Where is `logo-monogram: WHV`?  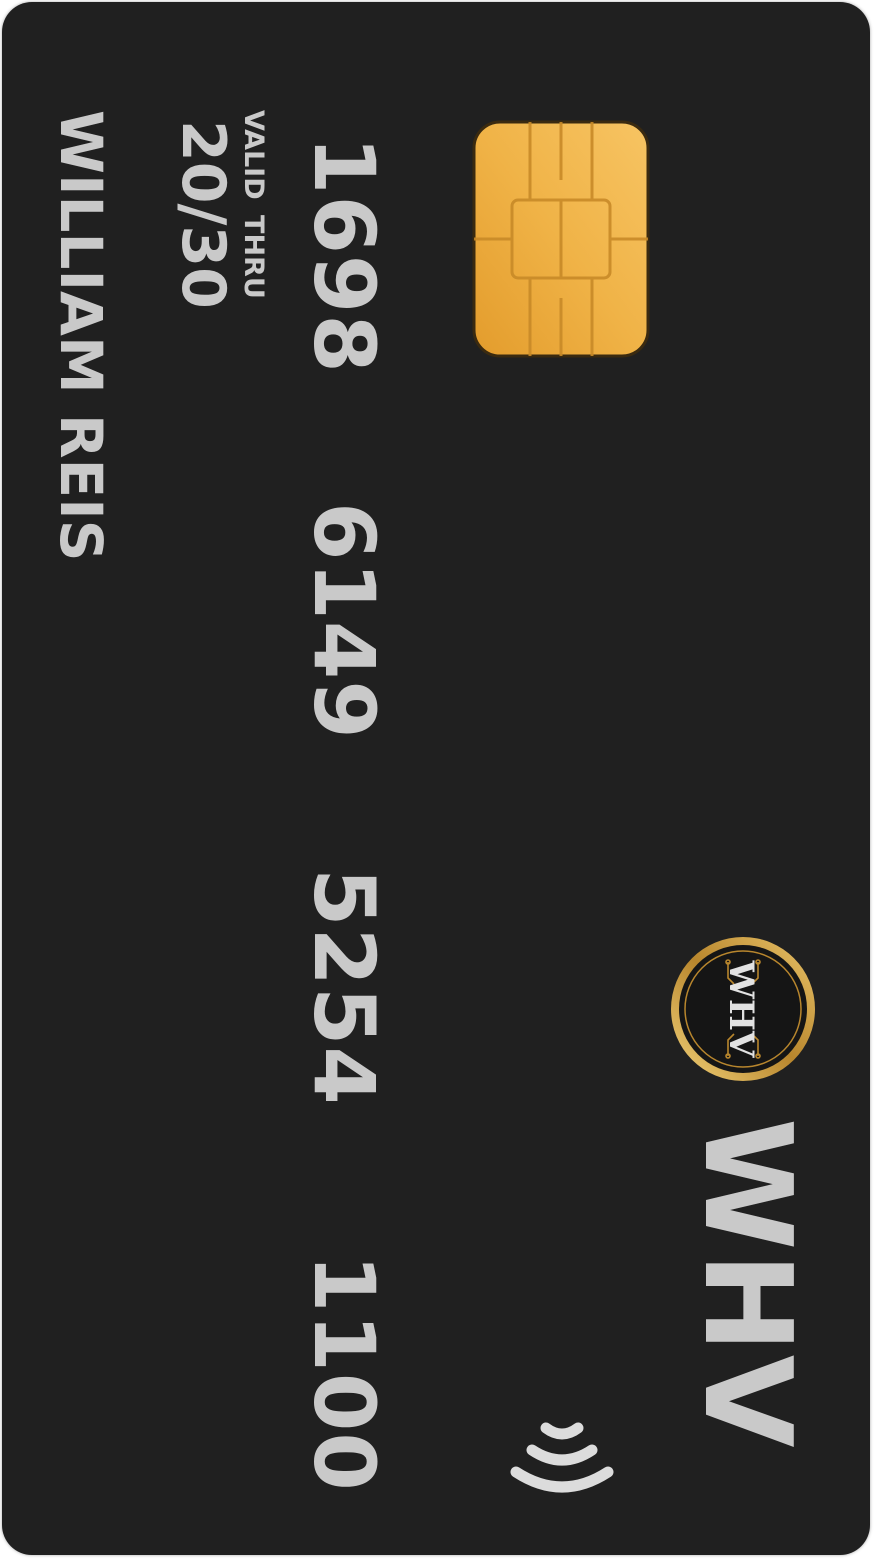
logo-monogram: WHV is located at coordinates (741, 1009).